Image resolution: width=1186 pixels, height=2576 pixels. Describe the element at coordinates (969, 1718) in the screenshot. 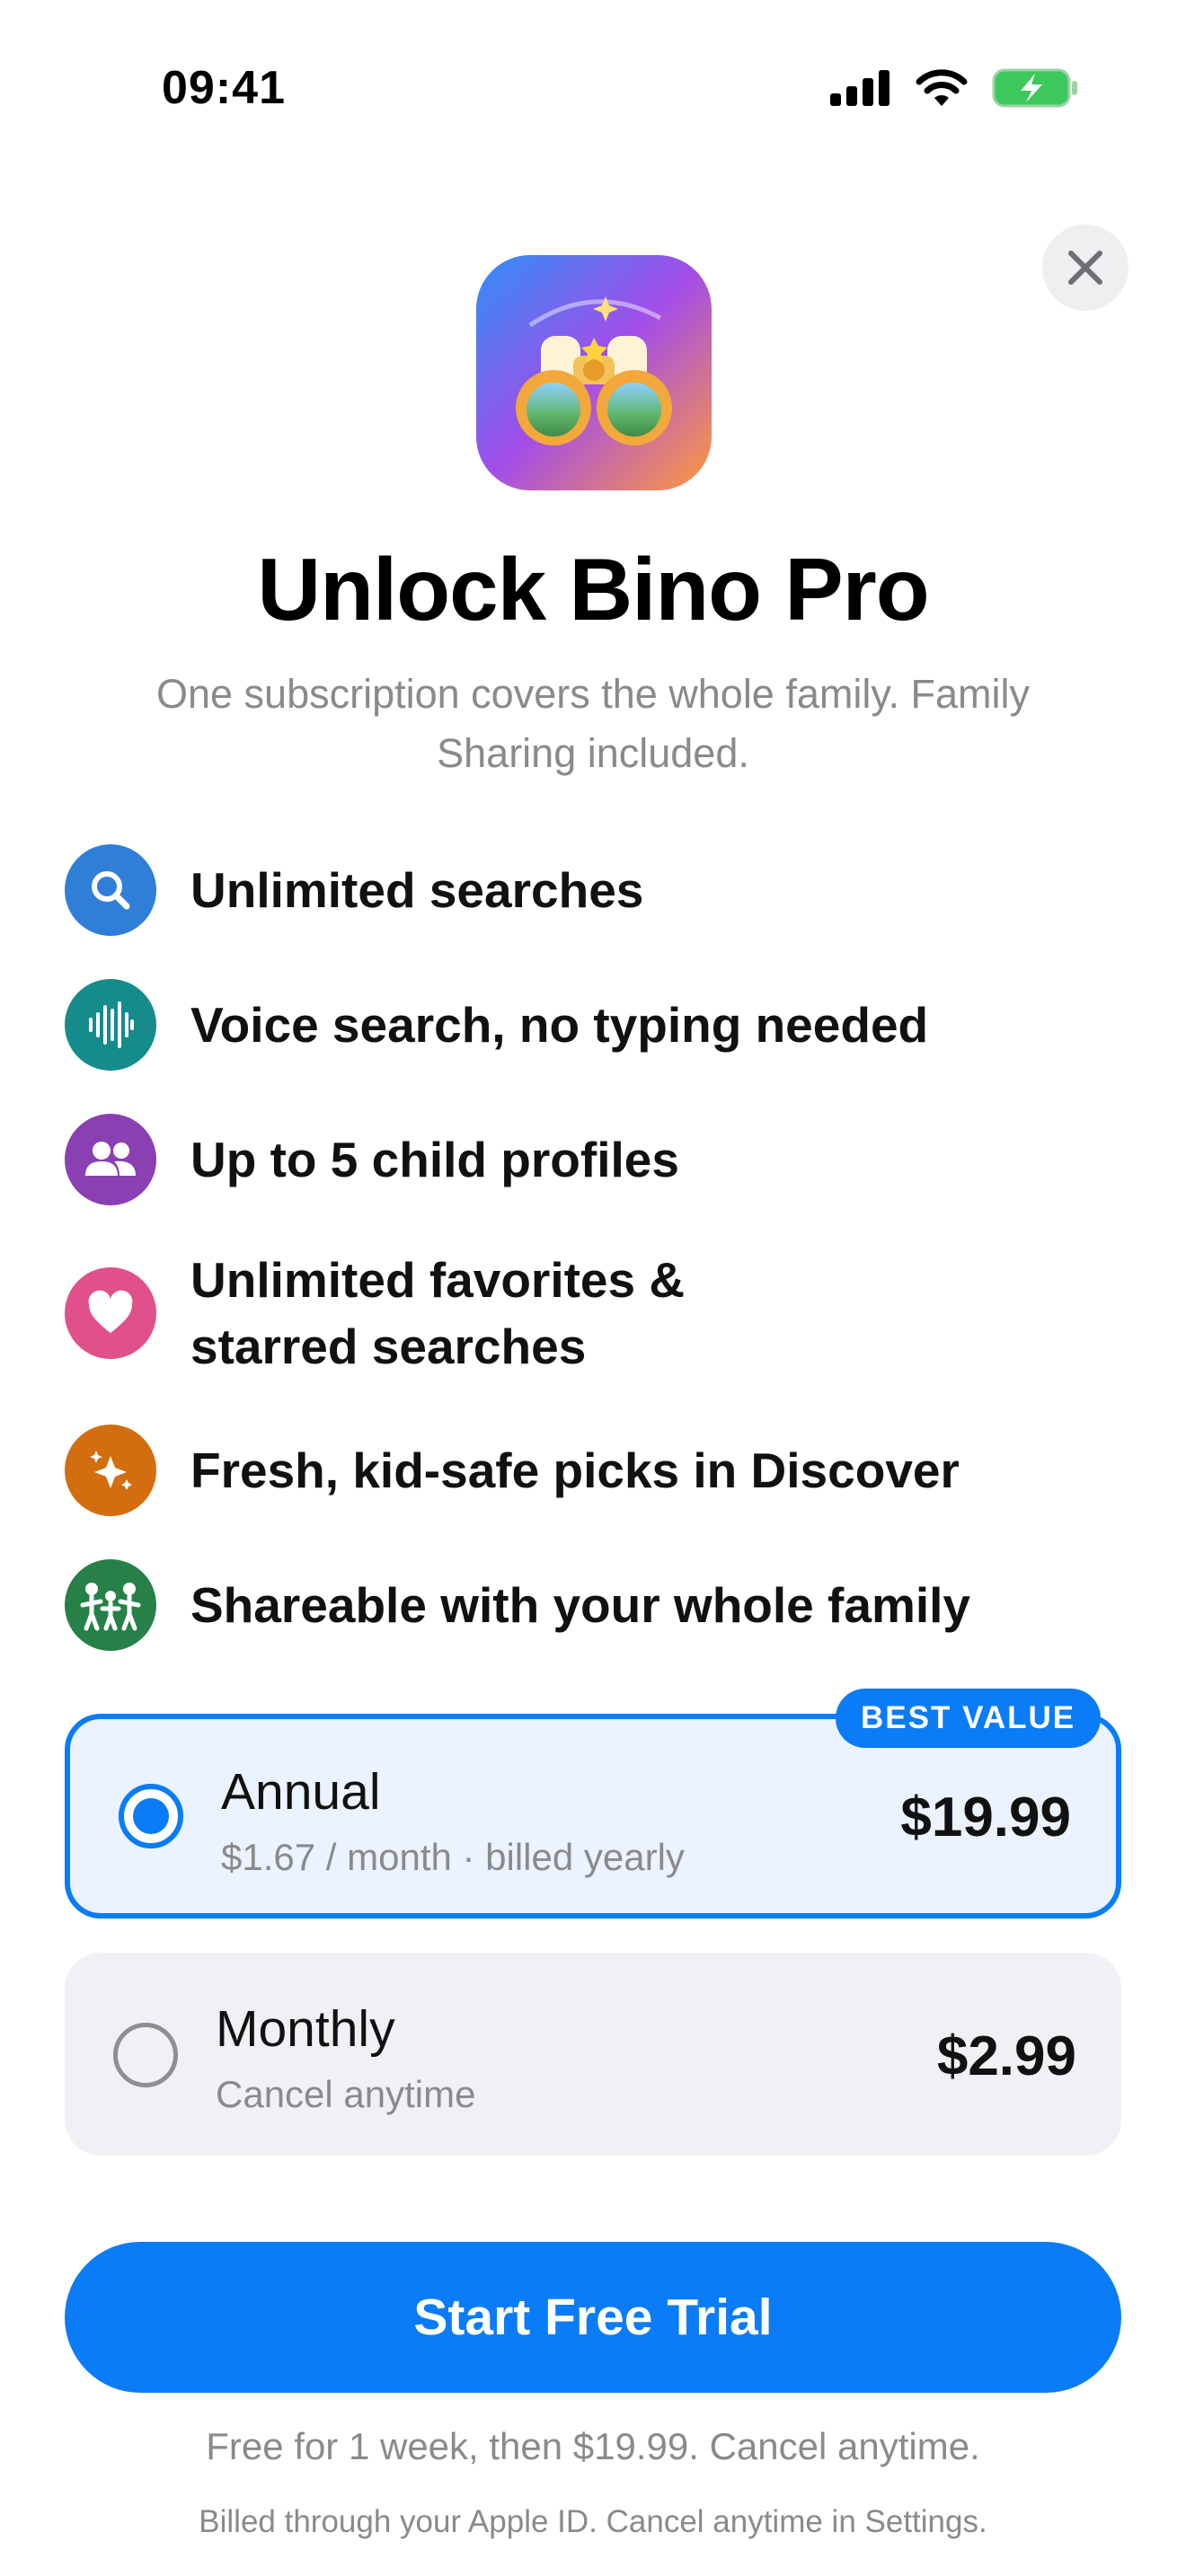

I see `best-value-badge: BEST VALUE` at that location.